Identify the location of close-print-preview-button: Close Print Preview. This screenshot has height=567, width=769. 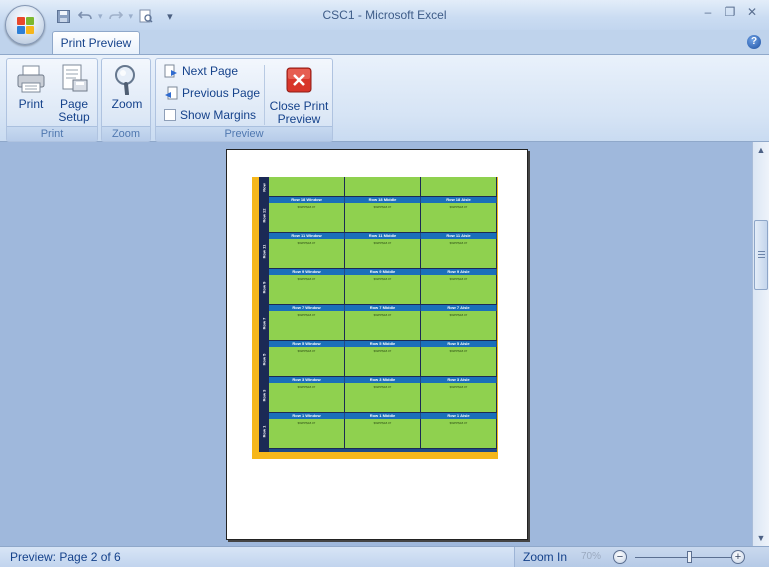
(299, 94).